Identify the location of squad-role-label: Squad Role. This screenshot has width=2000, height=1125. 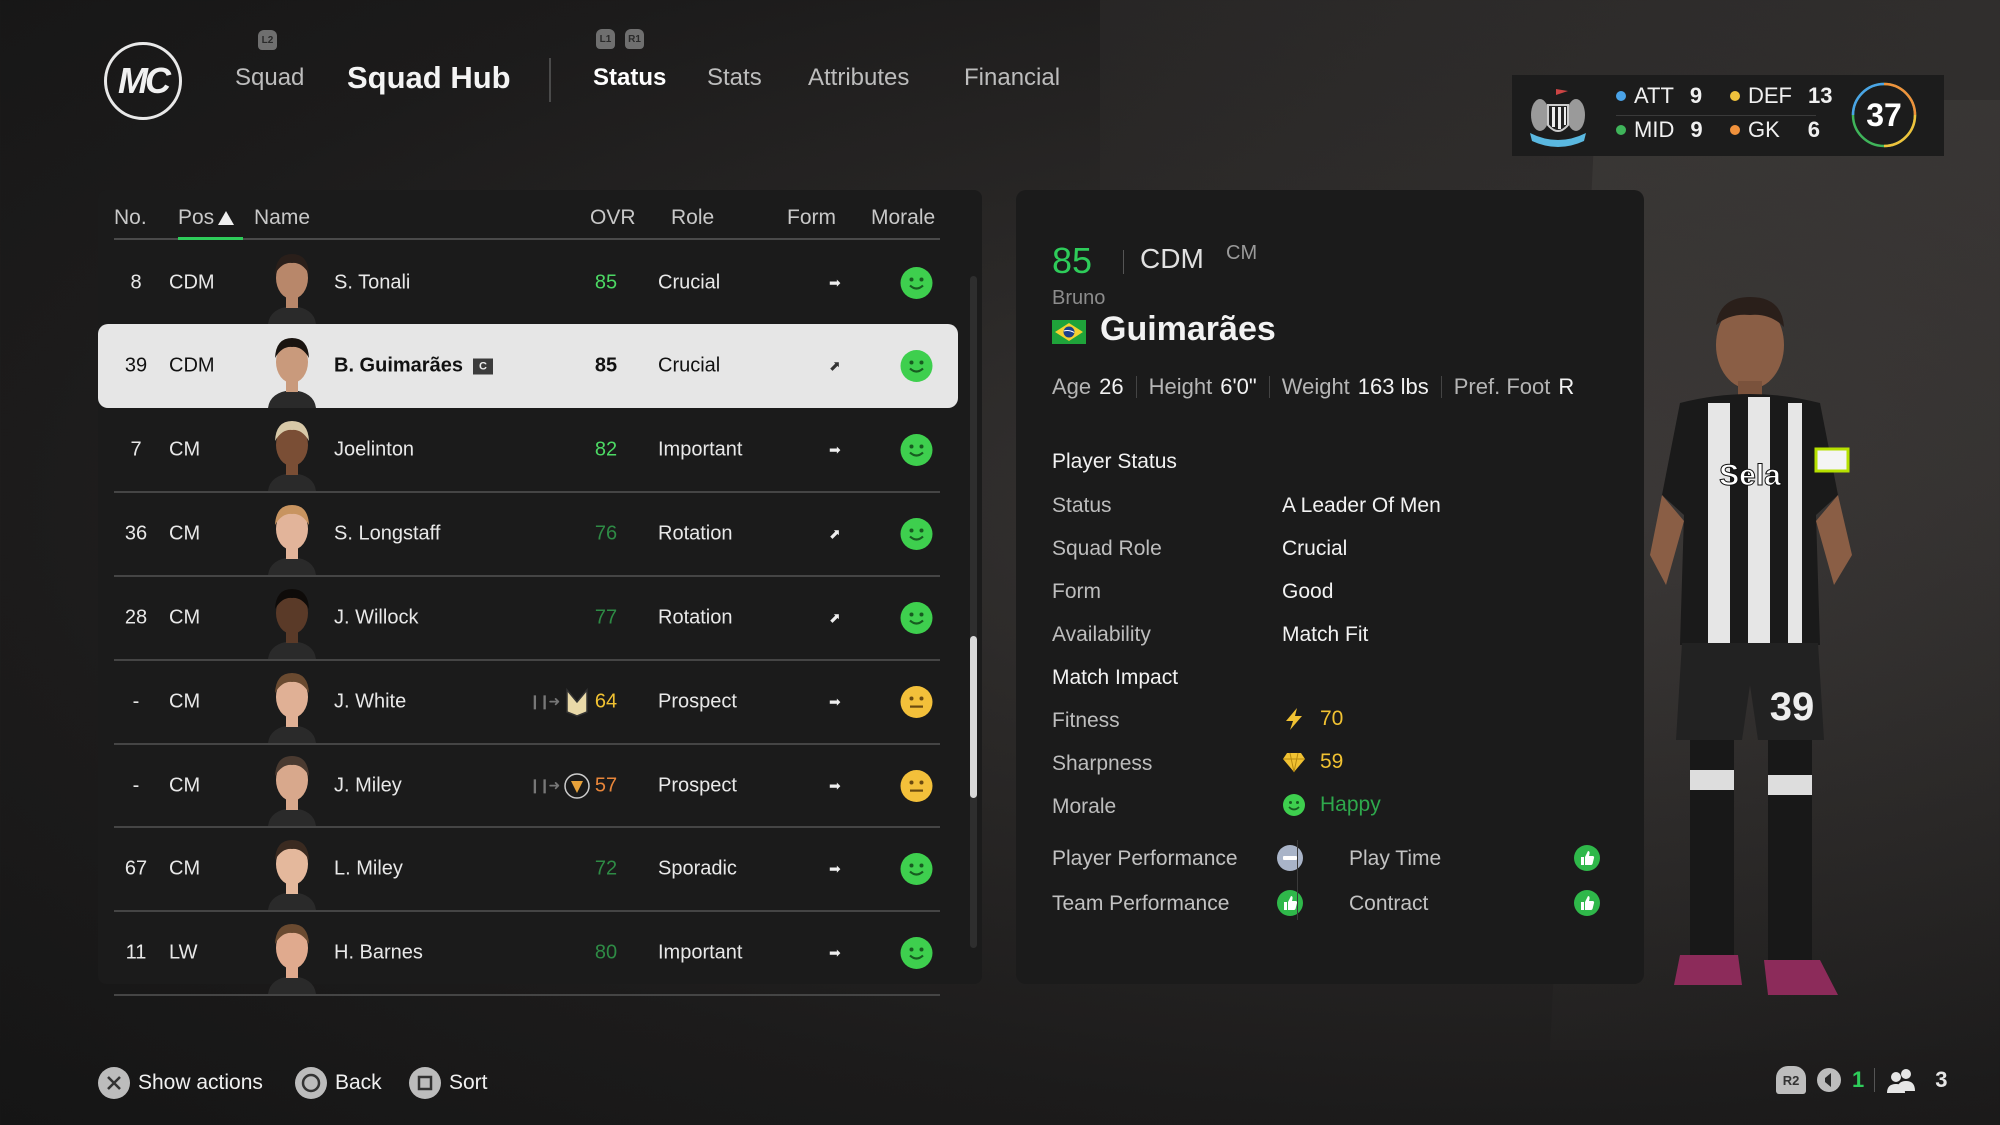
(1107, 548).